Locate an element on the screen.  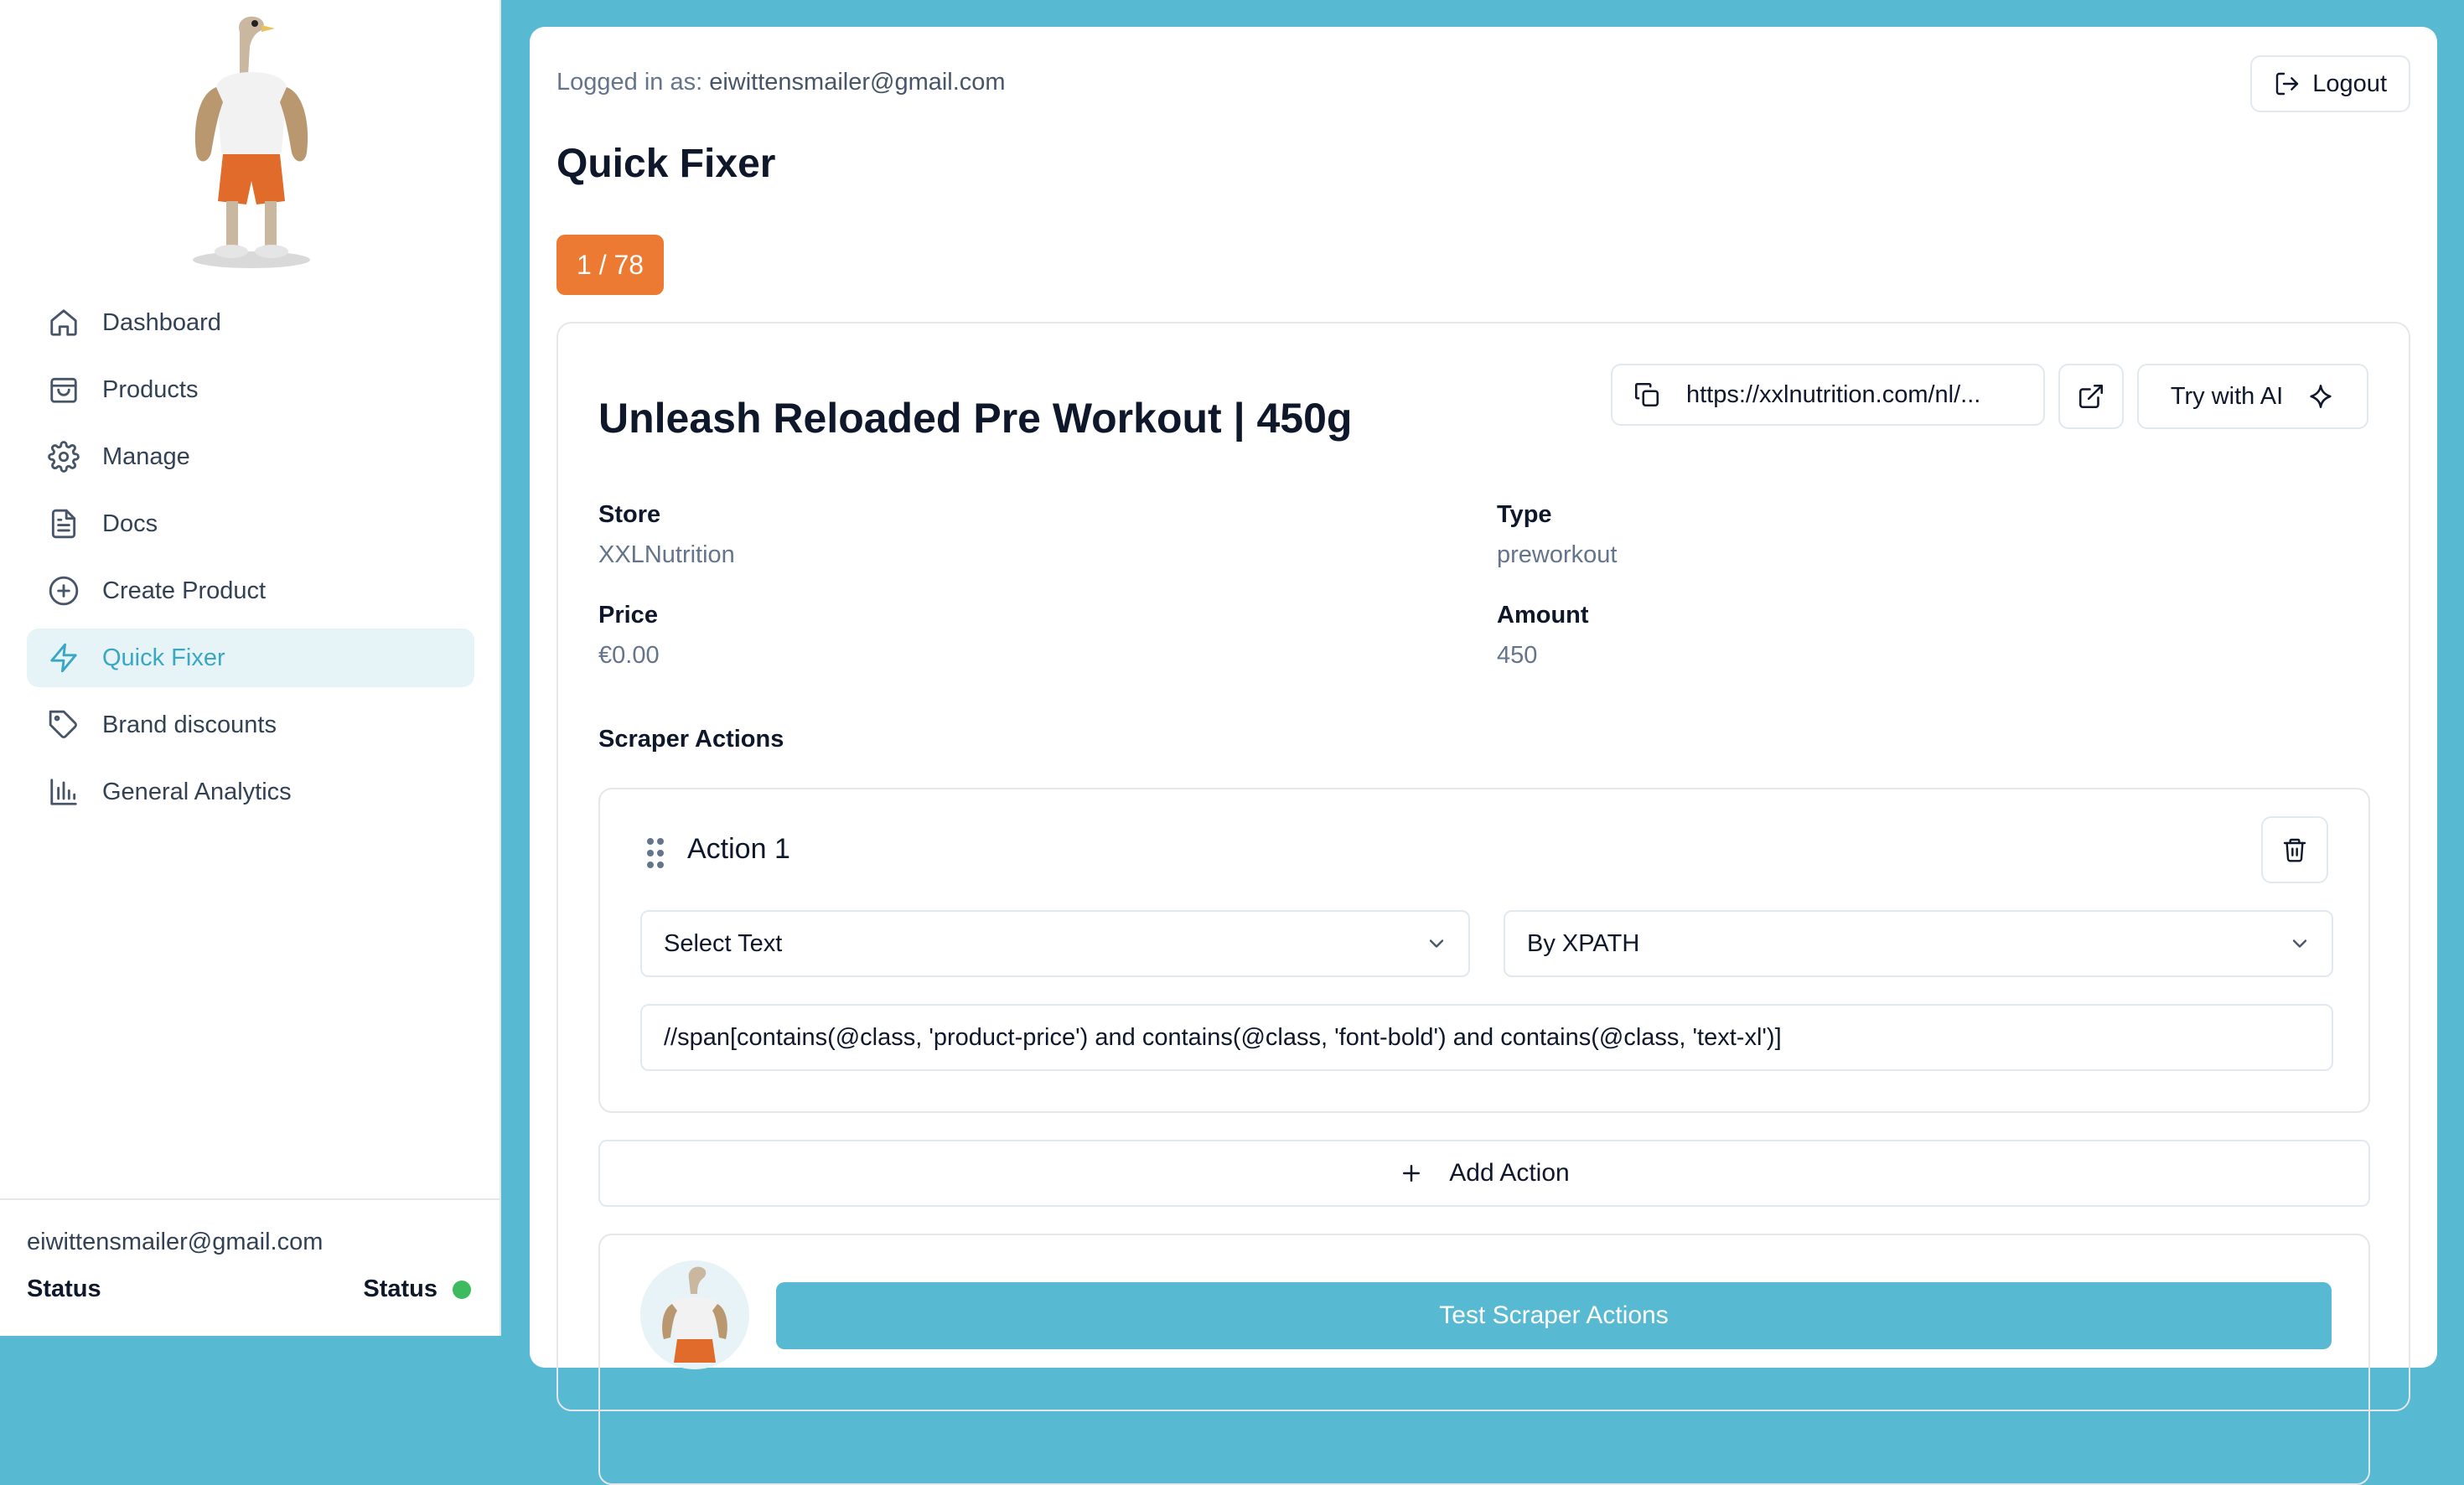
sidebar-item-dashboard: Dashboard is located at coordinates (250, 322).